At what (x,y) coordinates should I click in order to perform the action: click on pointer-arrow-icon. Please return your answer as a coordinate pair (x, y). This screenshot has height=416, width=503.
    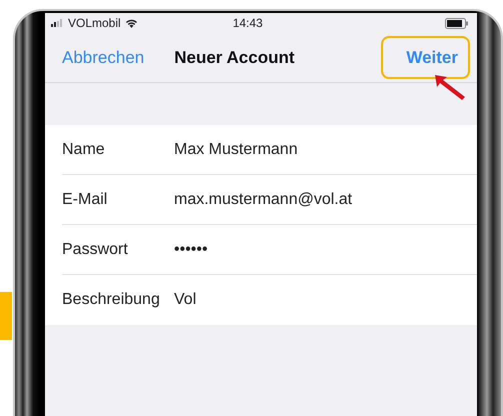
    Looking at the image, I should click on (450, 87).